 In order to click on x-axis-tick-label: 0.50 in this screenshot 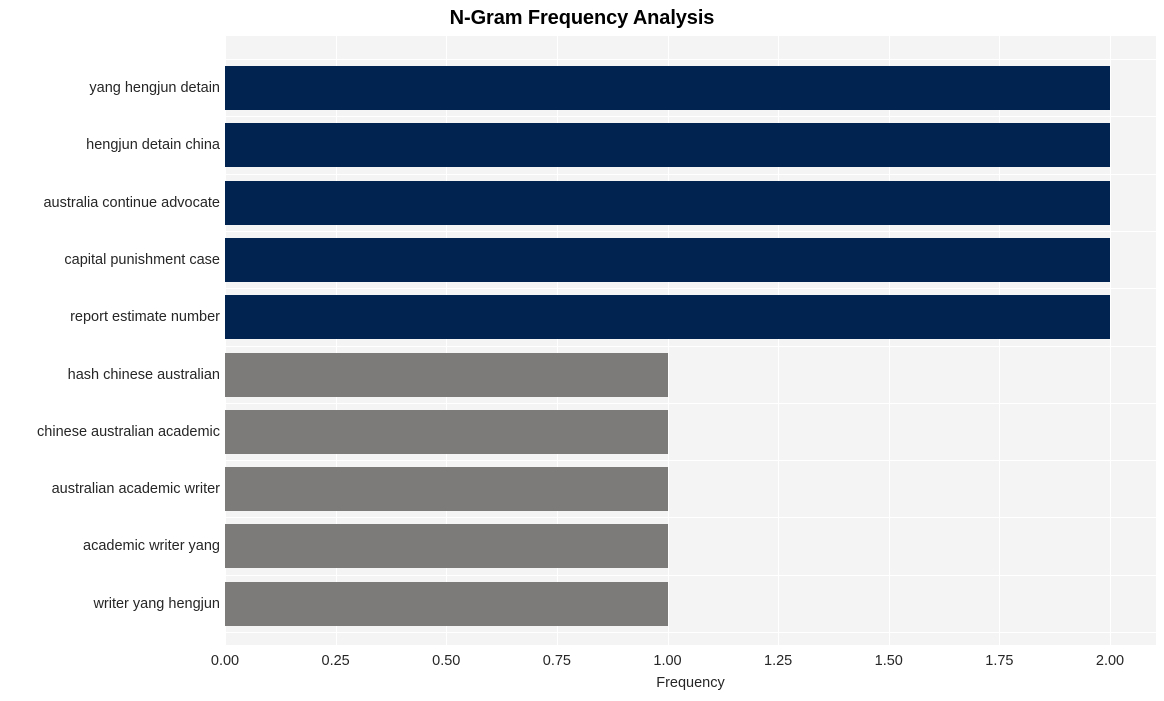, I will do `click(446, 661)`.